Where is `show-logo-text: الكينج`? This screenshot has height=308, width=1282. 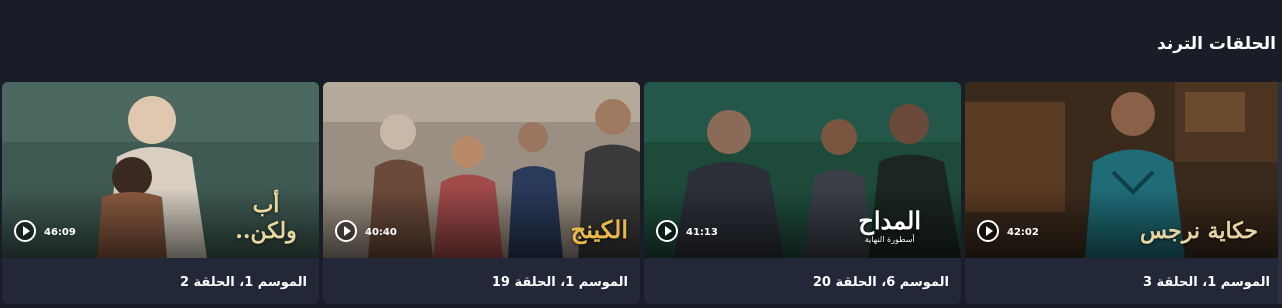 show-logo-text: الكينج is located at coordinates (599, 229).